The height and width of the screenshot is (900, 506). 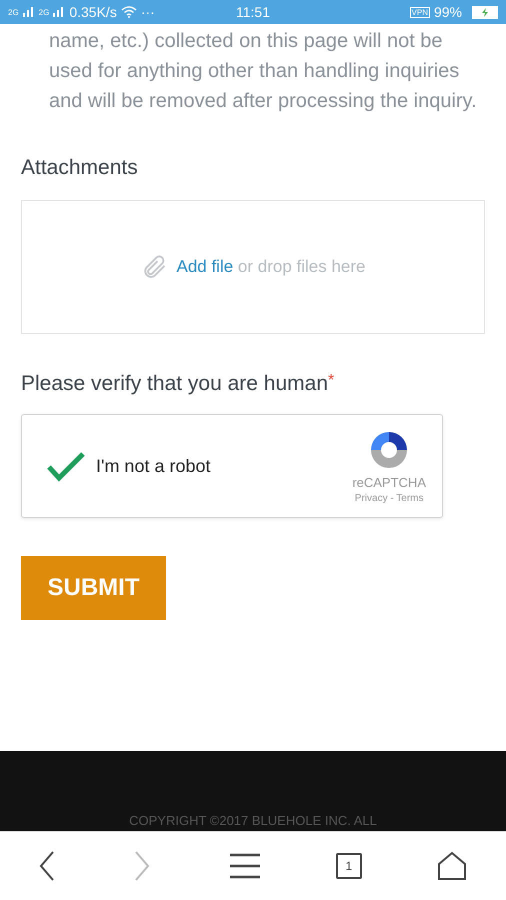 What do you see at coordinates (174, 383) in the screenshot?
I see `verify-heading-text: Please verify that you are human` at bounding box center [174, 383].